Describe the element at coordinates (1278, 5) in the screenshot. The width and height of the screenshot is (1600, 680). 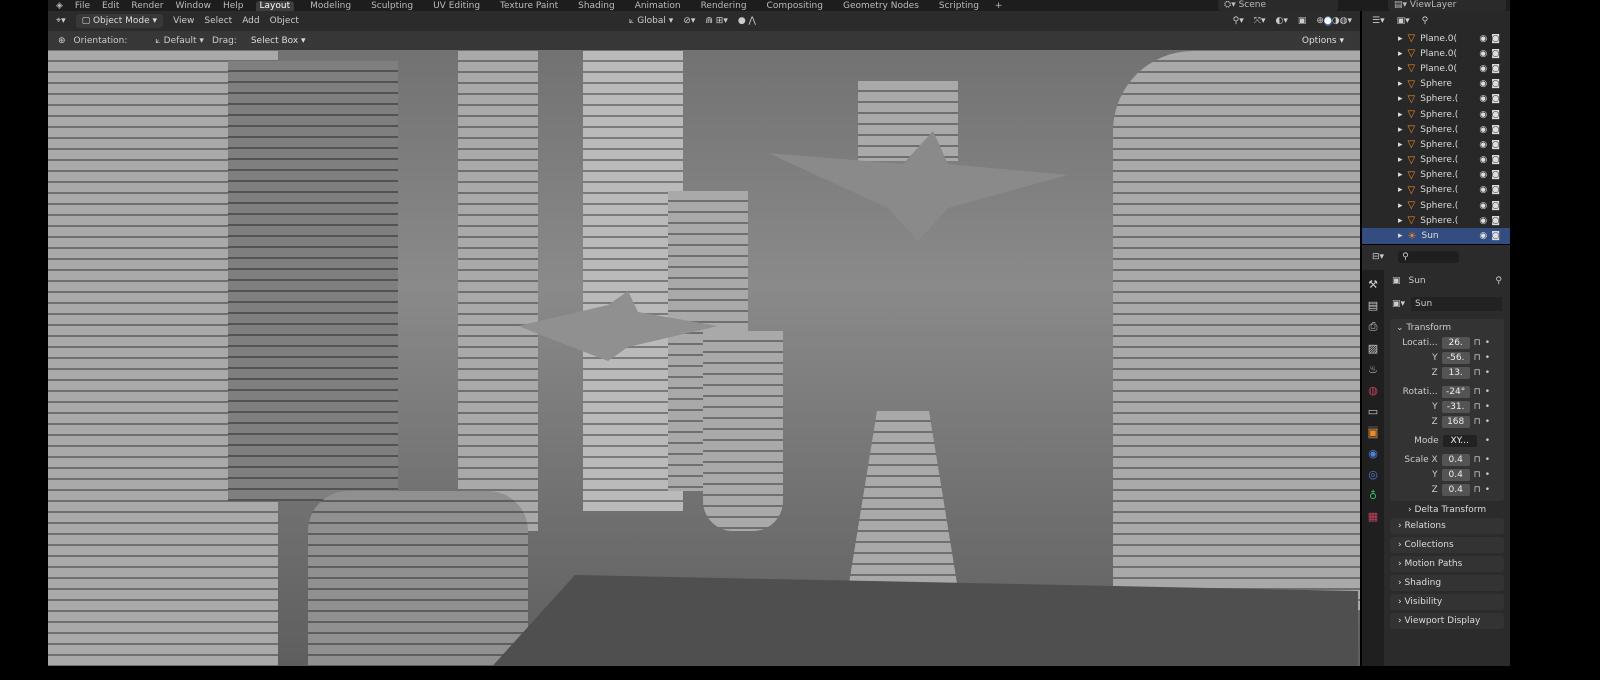
I see `scene-selector: ⛭▾ Scene` at that location.